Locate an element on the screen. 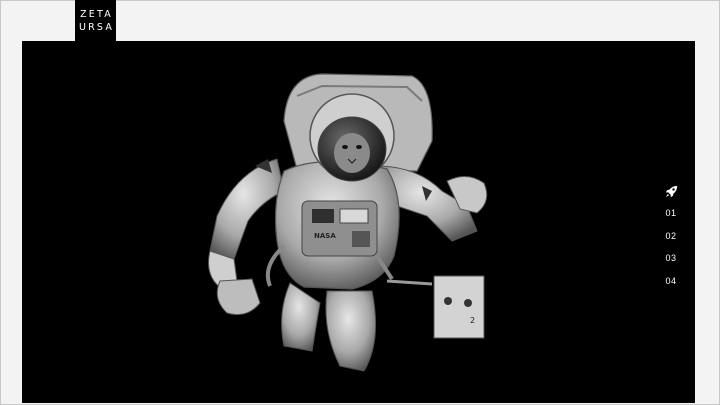 The height and width of the screenshot is (405, 720). brand-logo: ZETA URSA is located at coordinates (95, 20).